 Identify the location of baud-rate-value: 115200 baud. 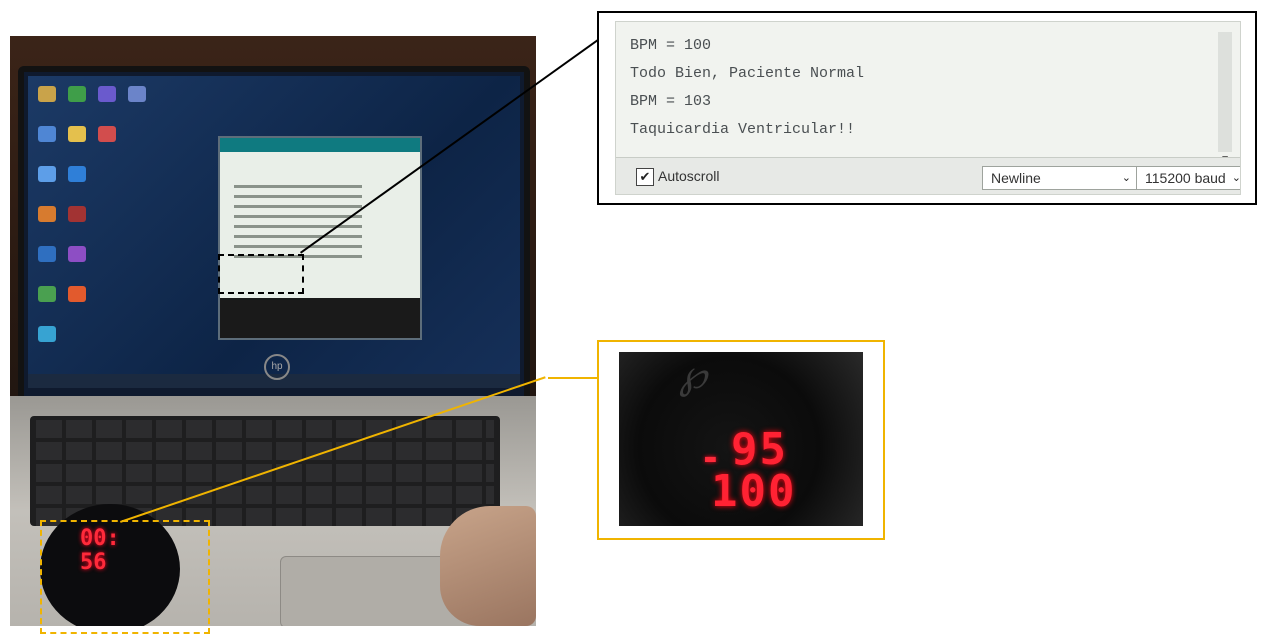
(1185, 178).